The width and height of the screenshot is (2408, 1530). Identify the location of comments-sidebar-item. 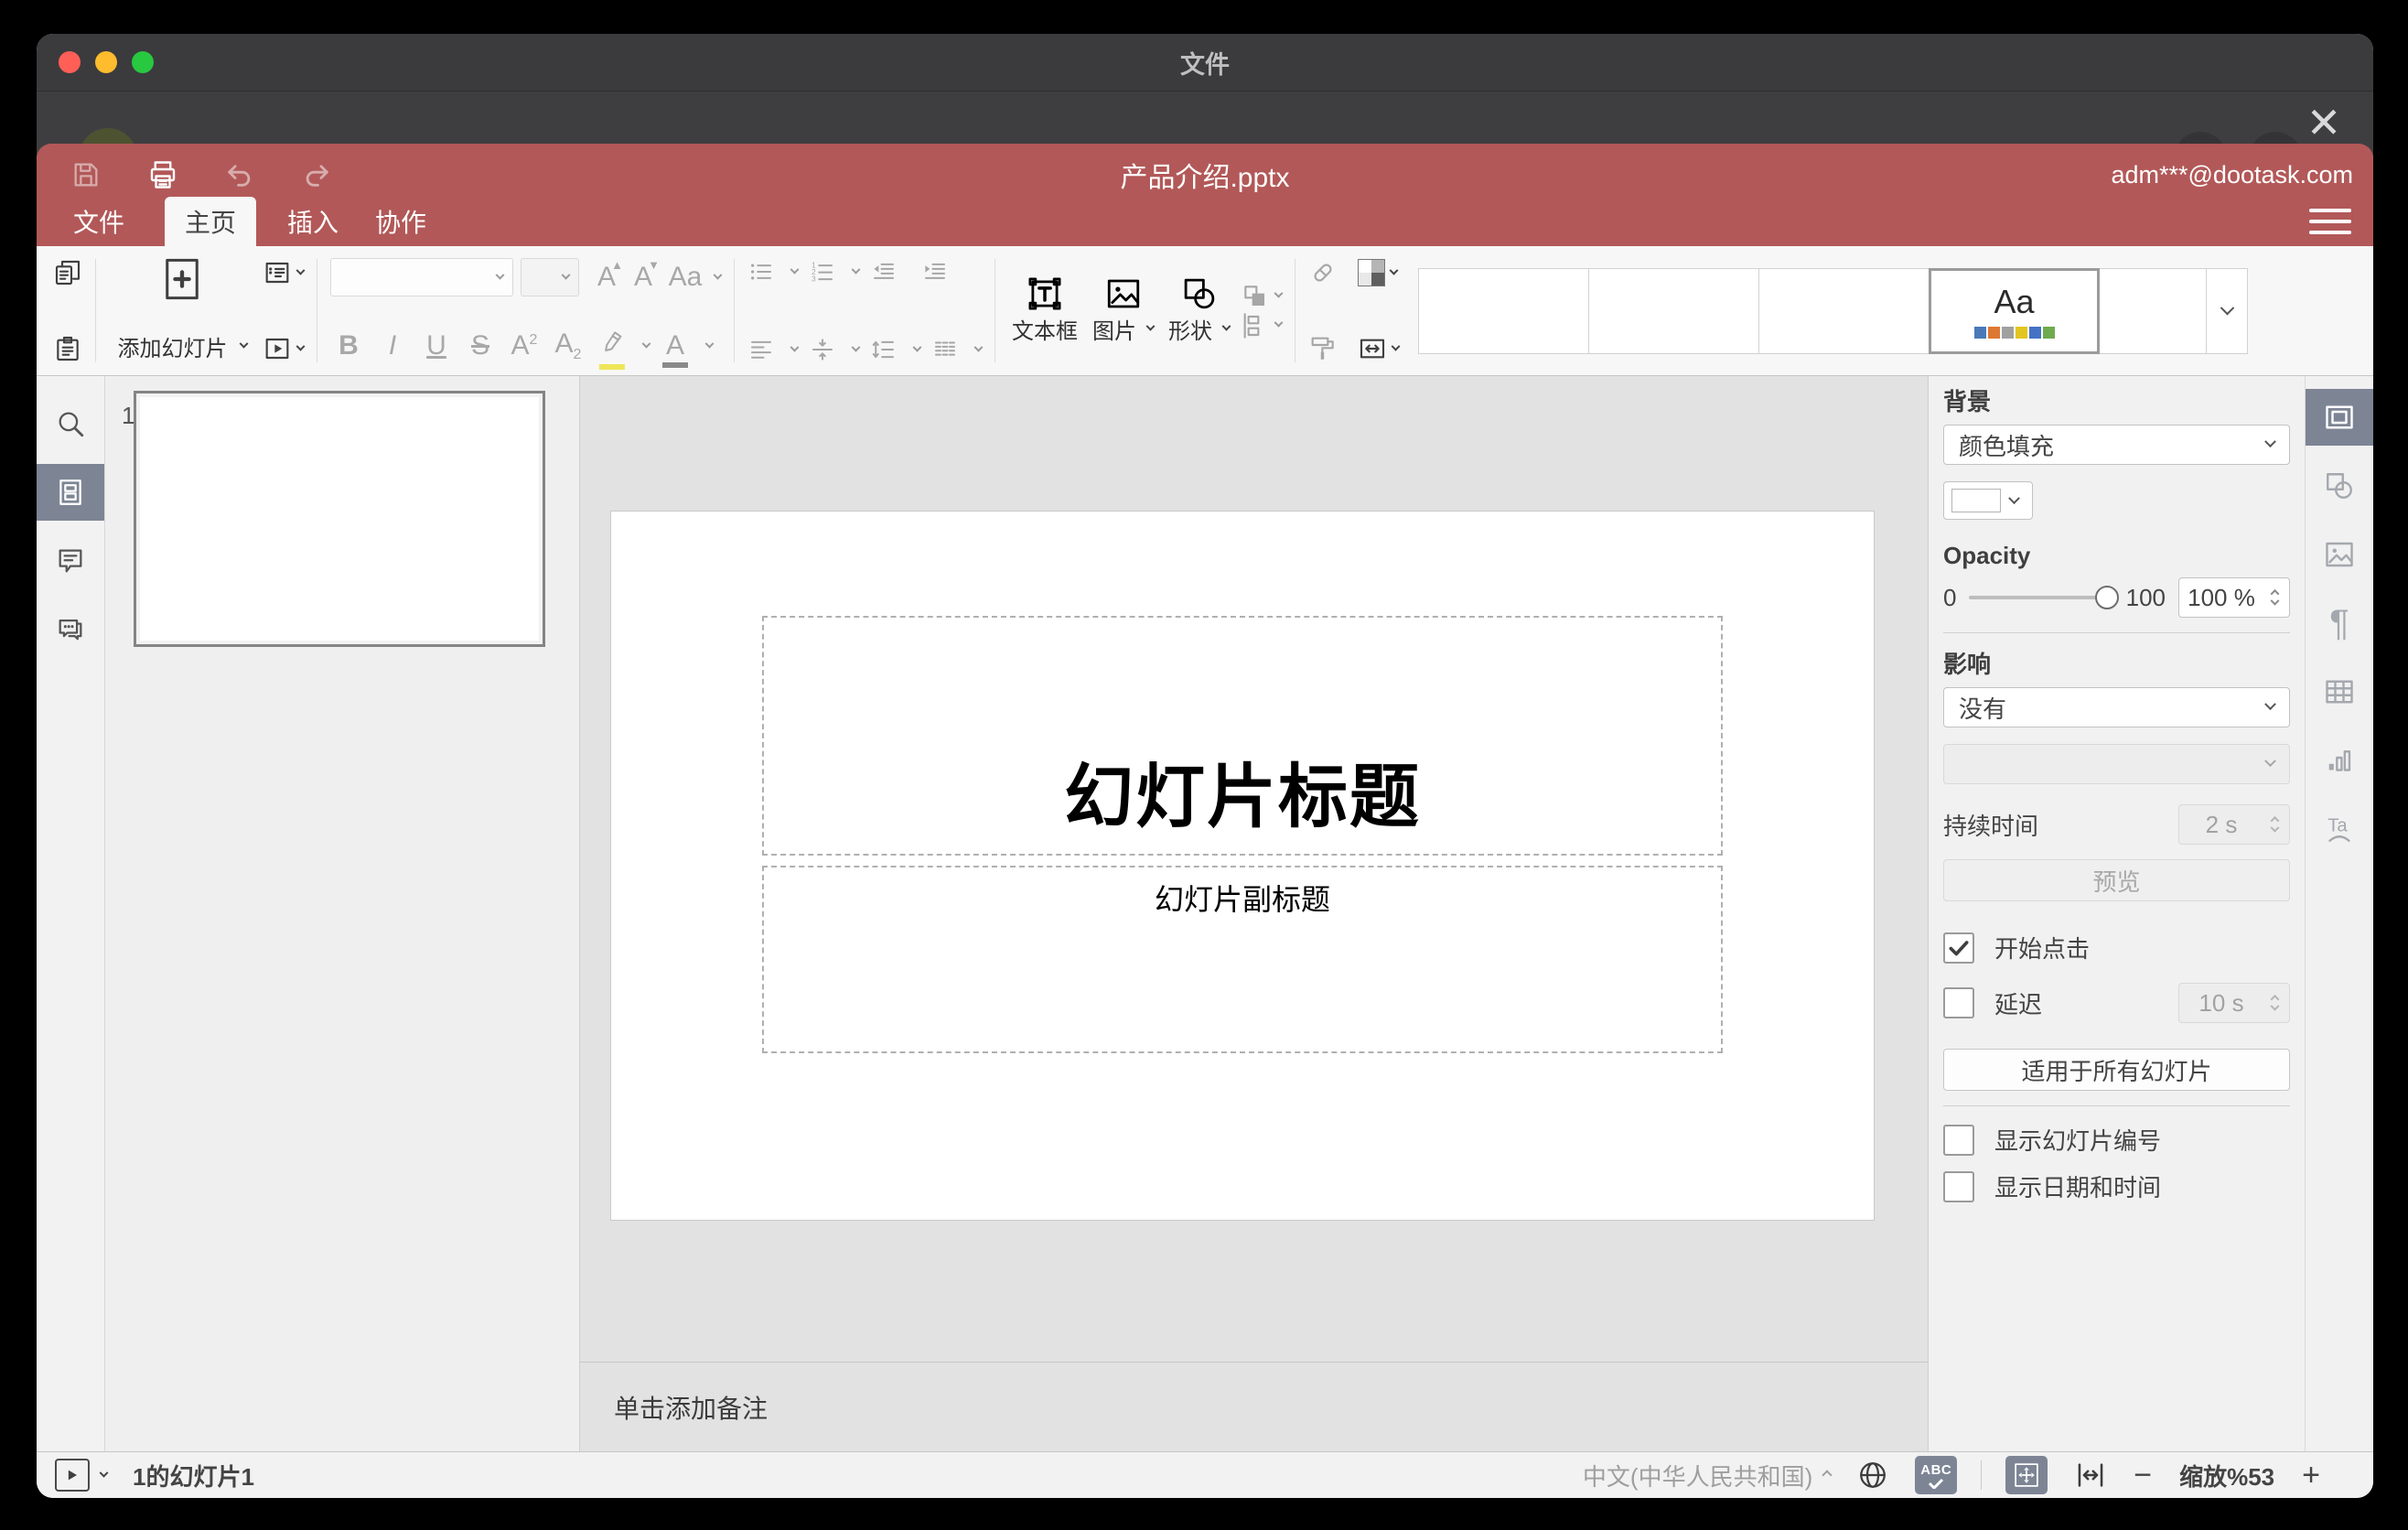
(70, 561).